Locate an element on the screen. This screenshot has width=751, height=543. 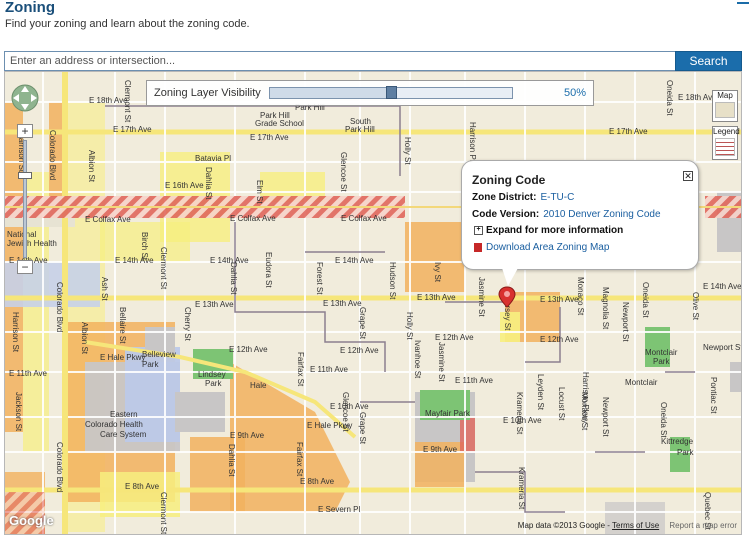
zoom-out-button: − is located at coordinates (25, 267).